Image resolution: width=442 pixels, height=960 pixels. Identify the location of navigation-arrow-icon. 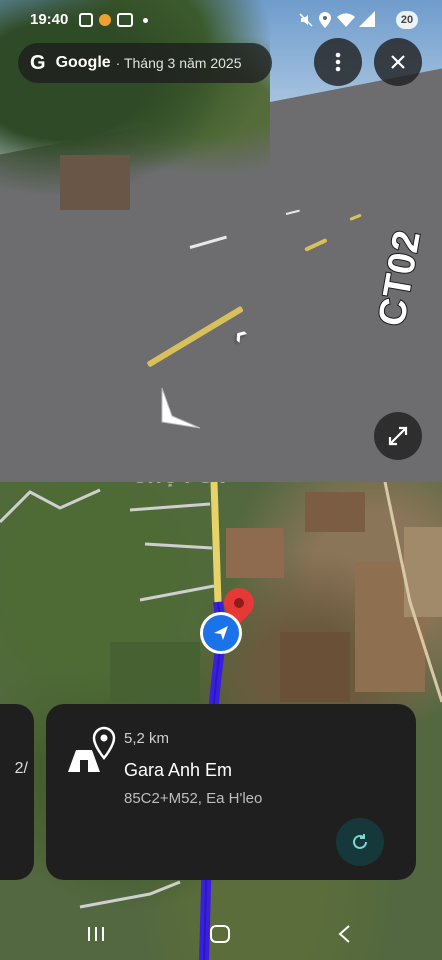
(221, 633).